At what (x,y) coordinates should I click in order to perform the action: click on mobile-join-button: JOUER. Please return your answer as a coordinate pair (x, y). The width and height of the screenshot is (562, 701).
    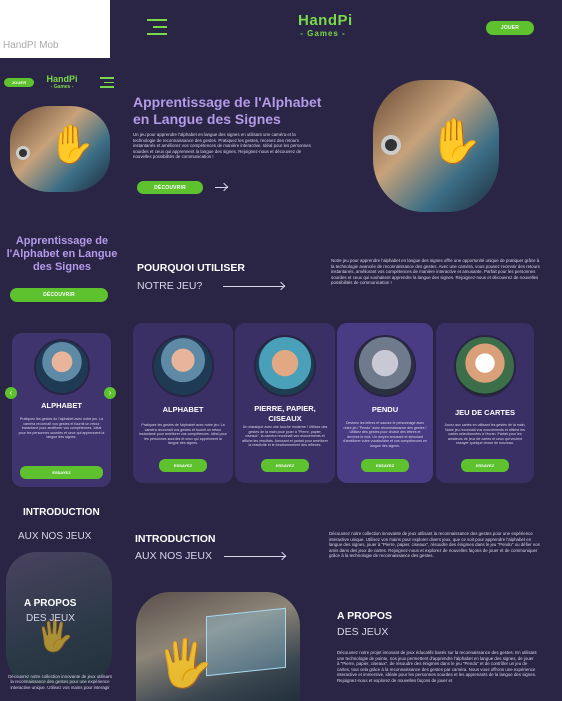
    Looking at the image, I should click on (19, 82).